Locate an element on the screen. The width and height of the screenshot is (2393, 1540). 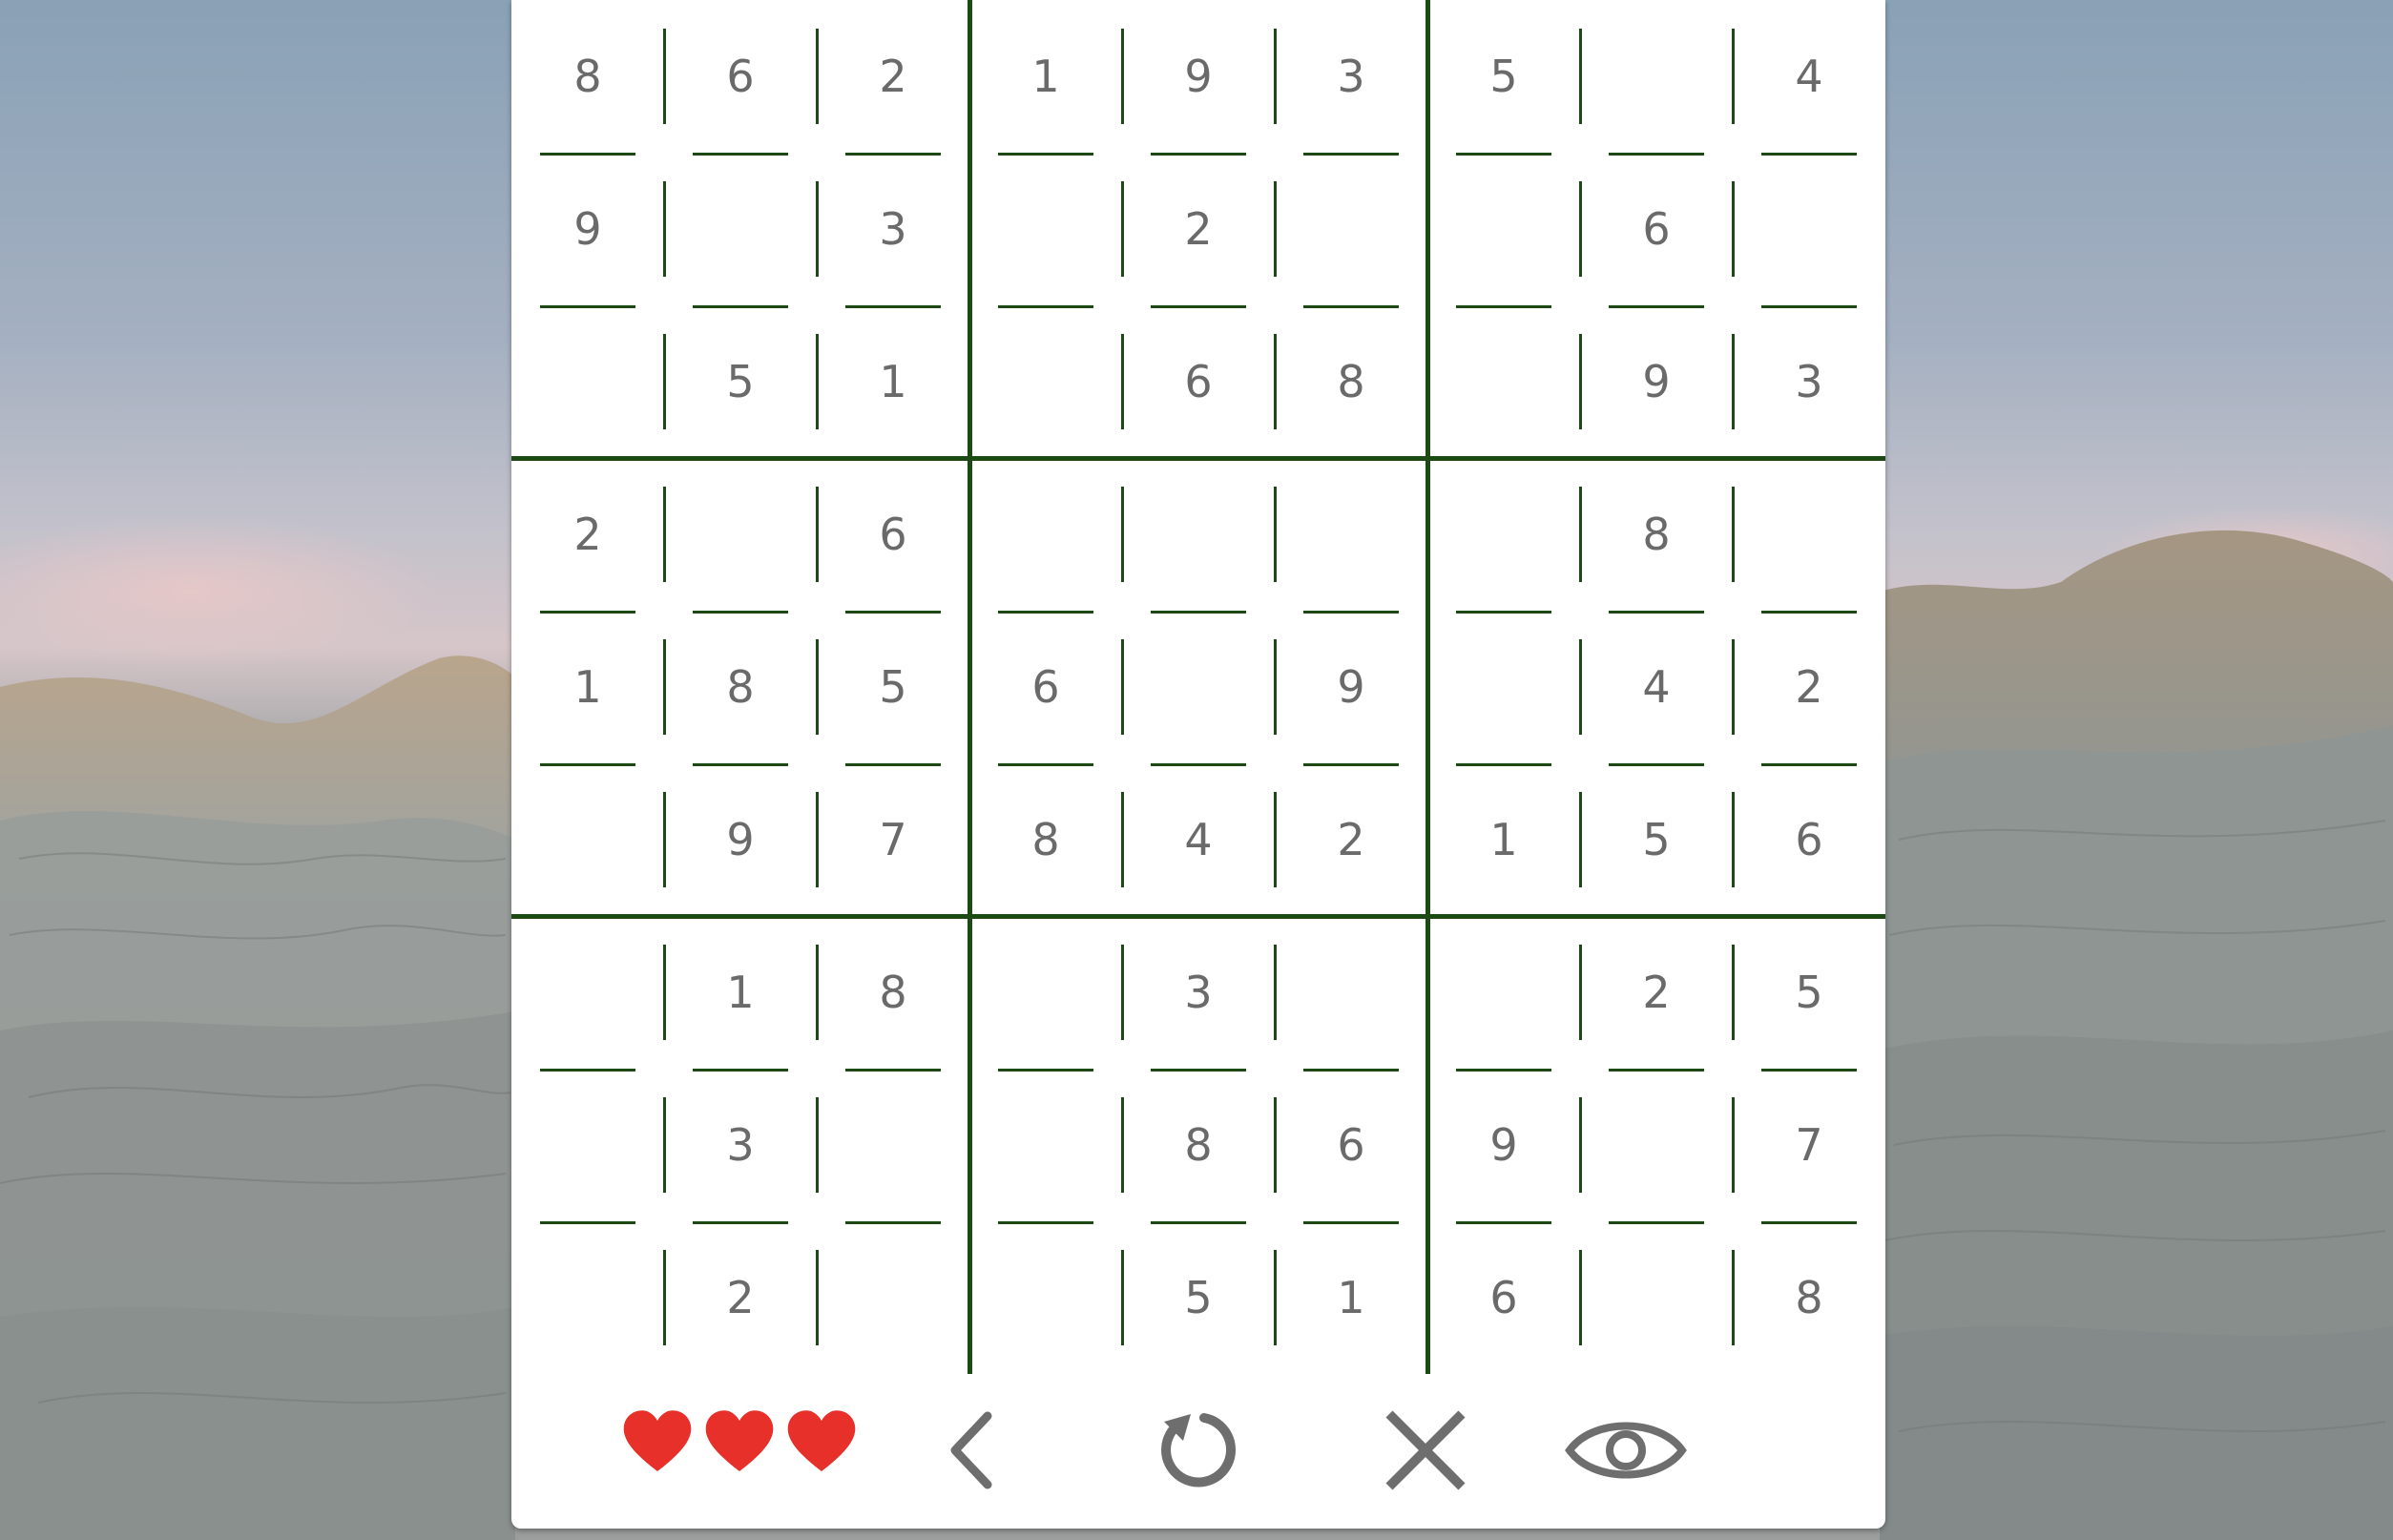
sudoku-cell-r3c2: 5 is located at coordinates (740, 382).